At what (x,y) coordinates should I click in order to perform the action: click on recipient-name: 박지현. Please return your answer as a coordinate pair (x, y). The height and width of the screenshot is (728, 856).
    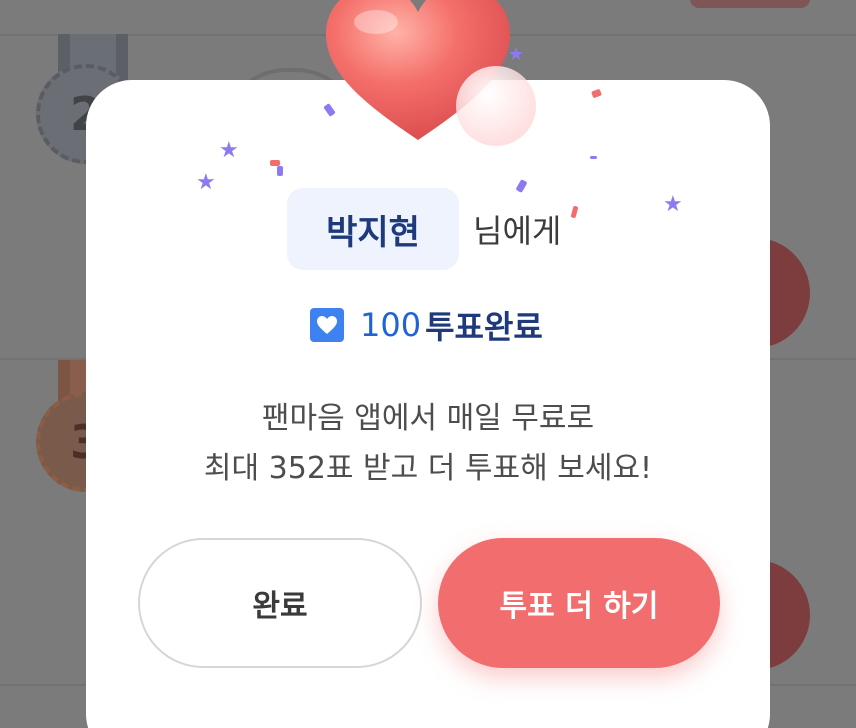
    Looking at the image, I should click on (373, 232).